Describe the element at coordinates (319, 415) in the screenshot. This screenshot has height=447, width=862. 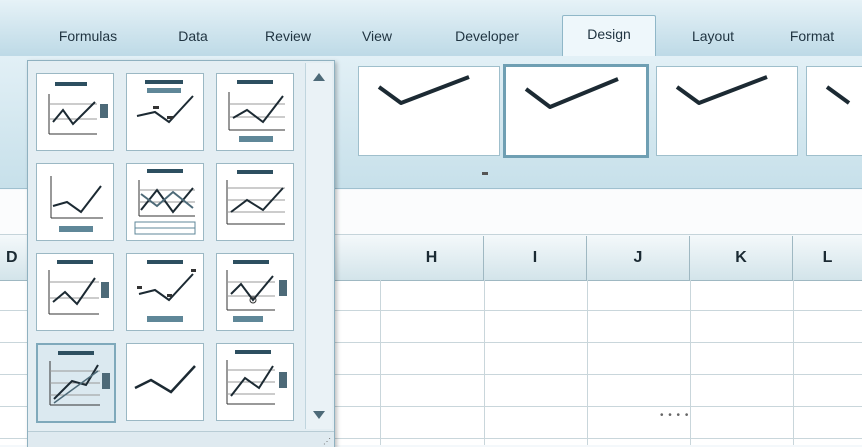
I see `triangle-down-icon` at that location.